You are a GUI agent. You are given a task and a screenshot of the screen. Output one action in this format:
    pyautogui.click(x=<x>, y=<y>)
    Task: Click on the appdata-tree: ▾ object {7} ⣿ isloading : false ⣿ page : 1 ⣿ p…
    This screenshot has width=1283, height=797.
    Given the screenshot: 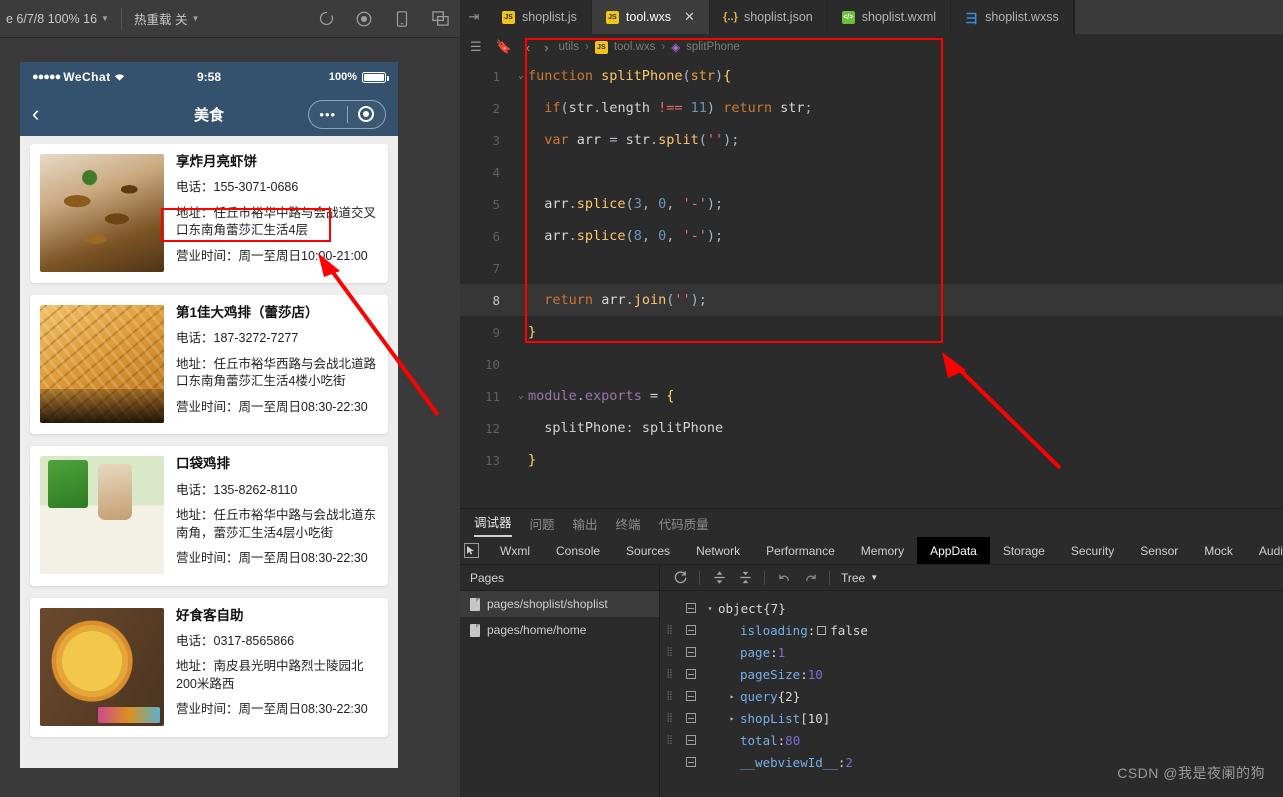 What is the action you would take?
    pyautogui.click(x=971, y=682)
    